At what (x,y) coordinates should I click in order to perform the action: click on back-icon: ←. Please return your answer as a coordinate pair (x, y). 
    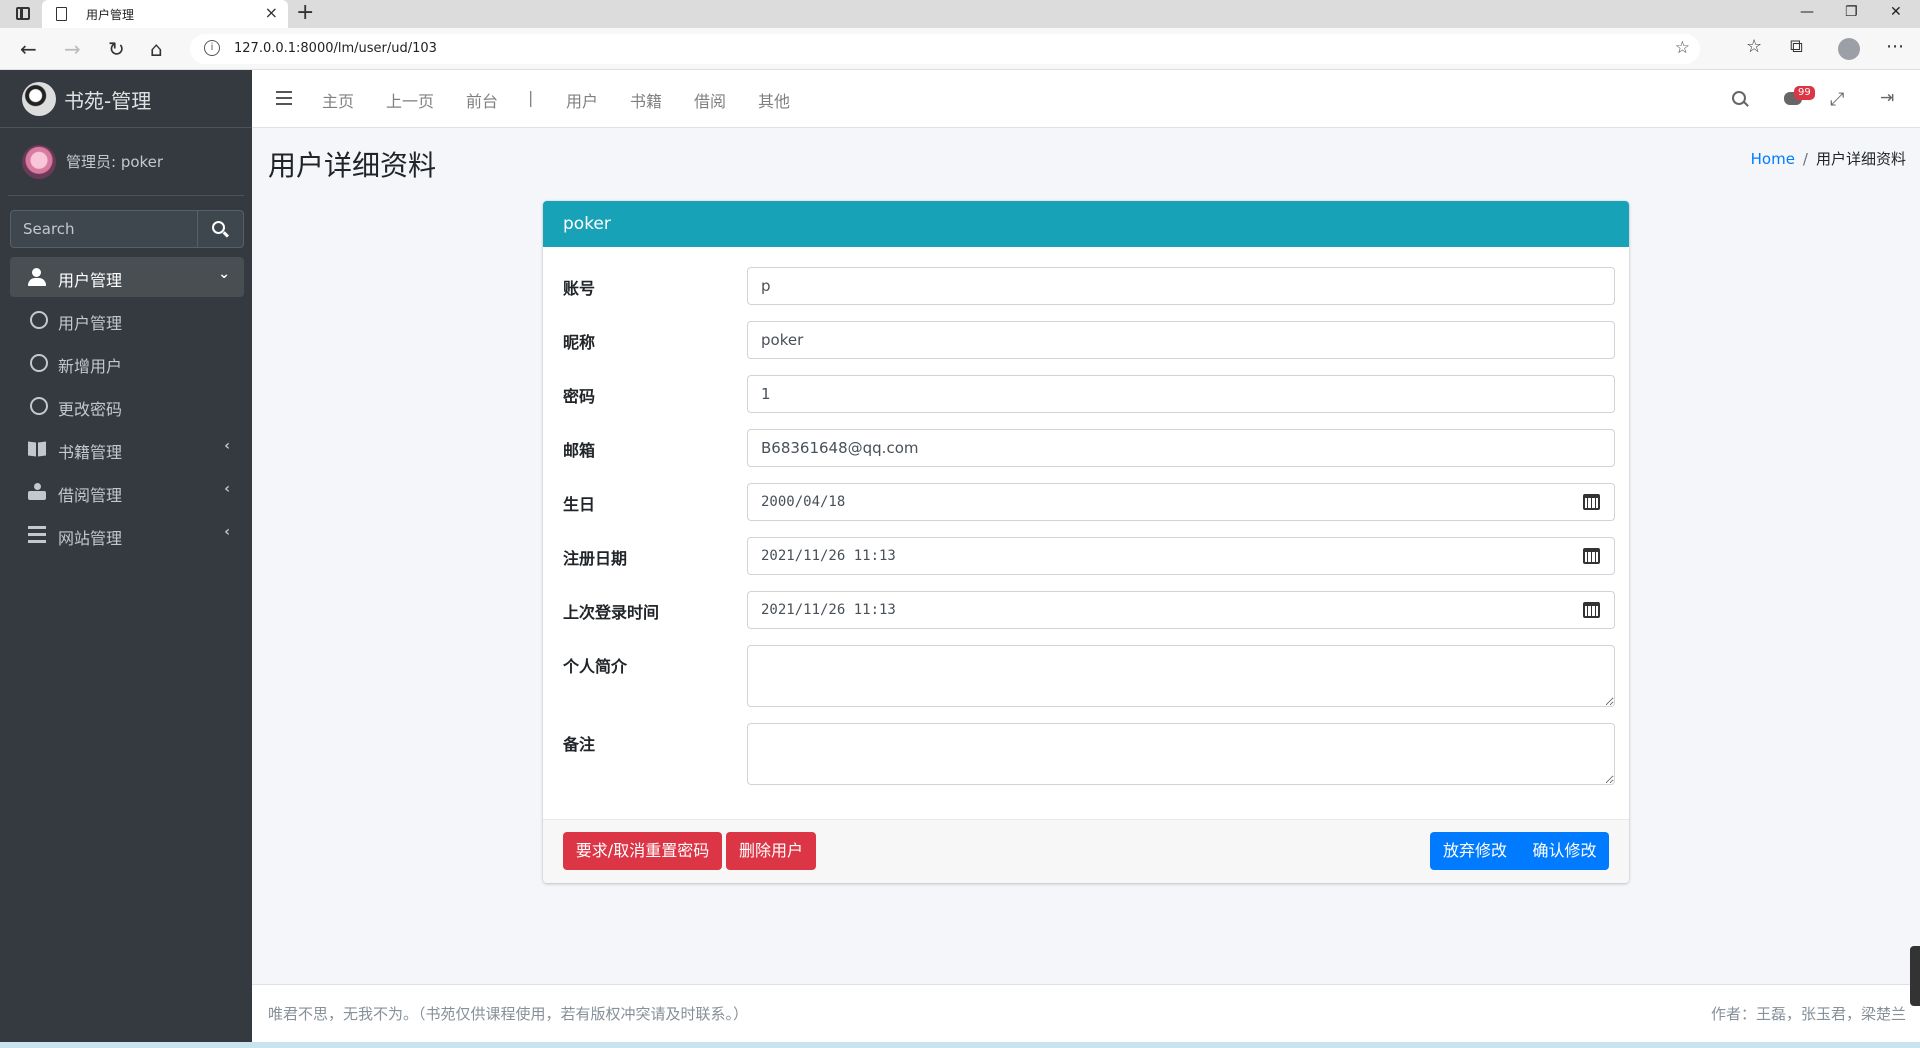
    Looking at the image, I should click on (28, 49).